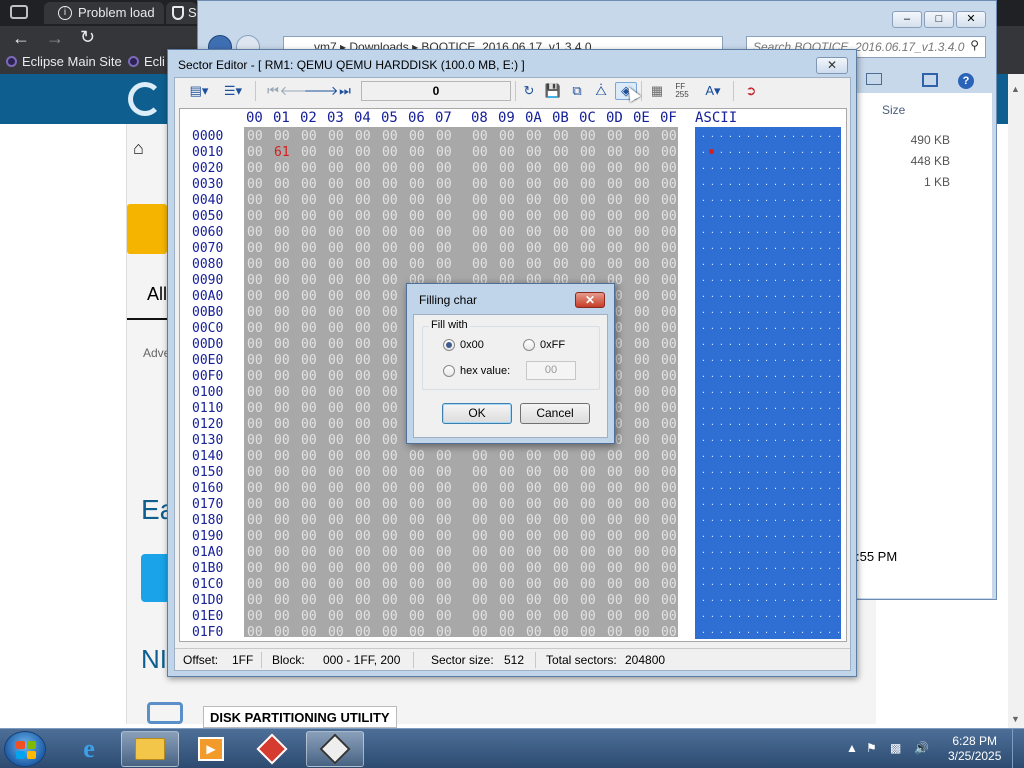 The width and height of the screenshot is (1024, 768). I want to click on volume-icon: 🔊, so click(921, 748).